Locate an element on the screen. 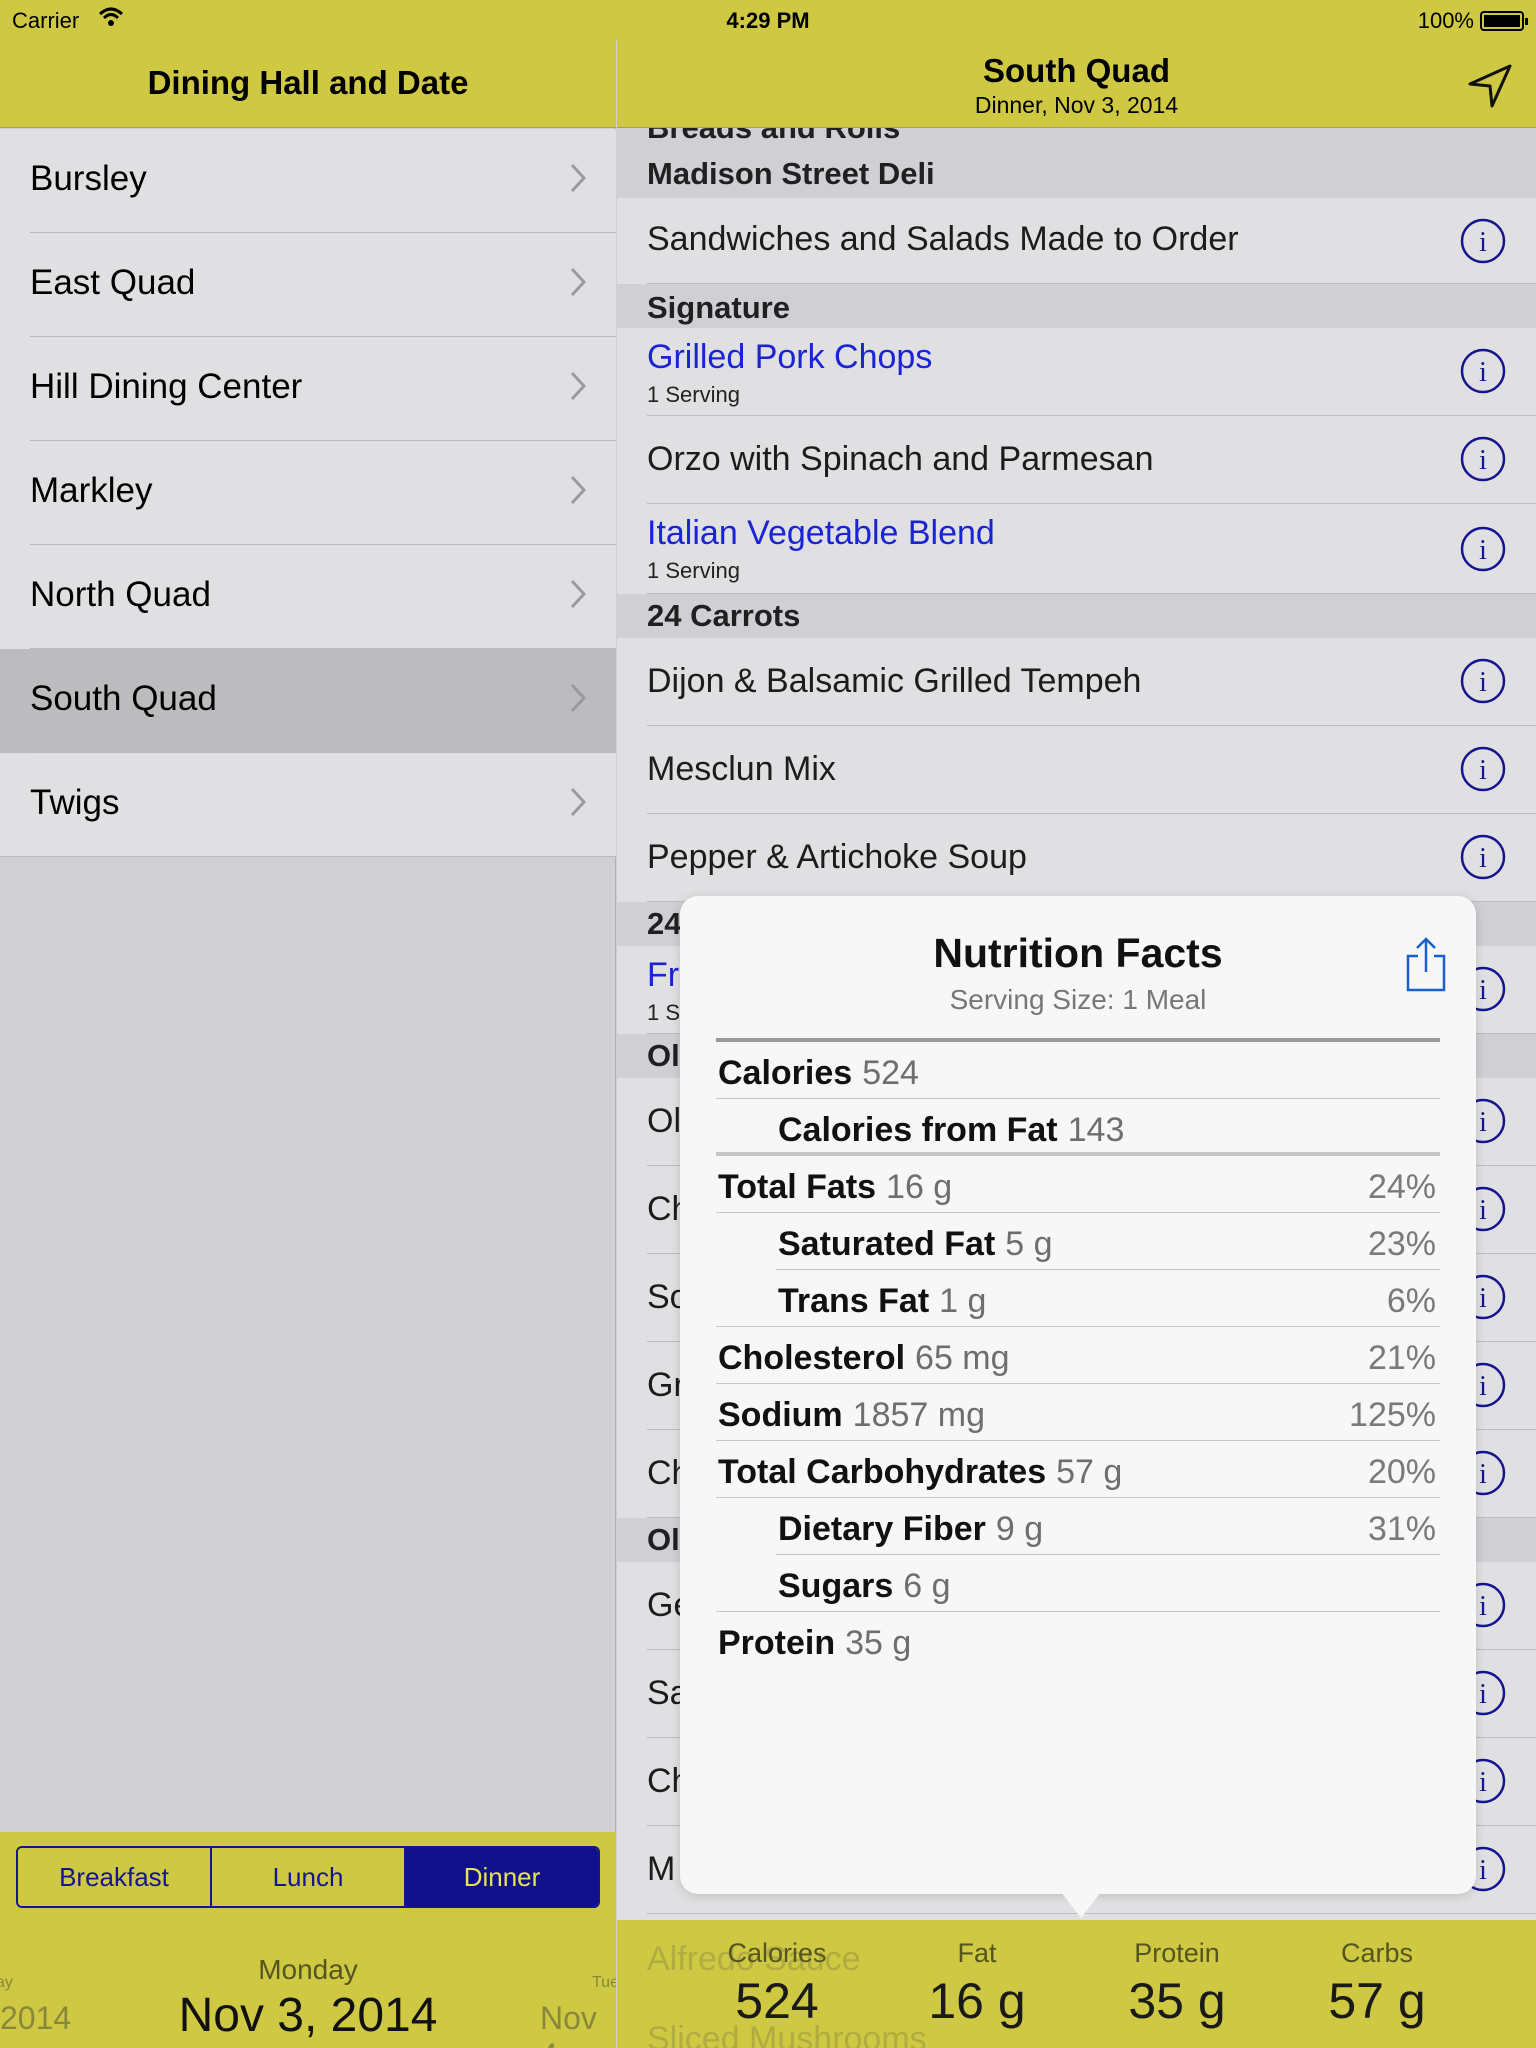 This screenshot has height=2048, width=1536. location-arrow-icon is located at coordinates (1490, 86).